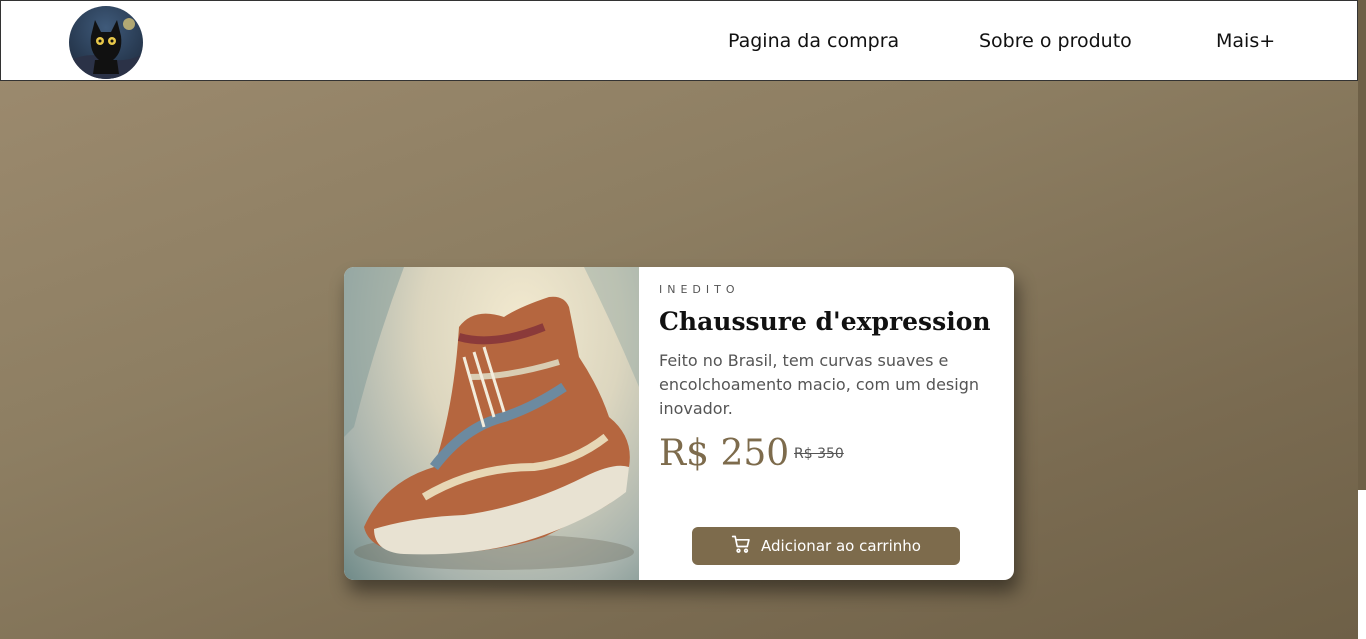  What do you see at coordinates (724, 453) in the screenshot?
I see `product-price: R$ 250` at bounding box center [724, 453].